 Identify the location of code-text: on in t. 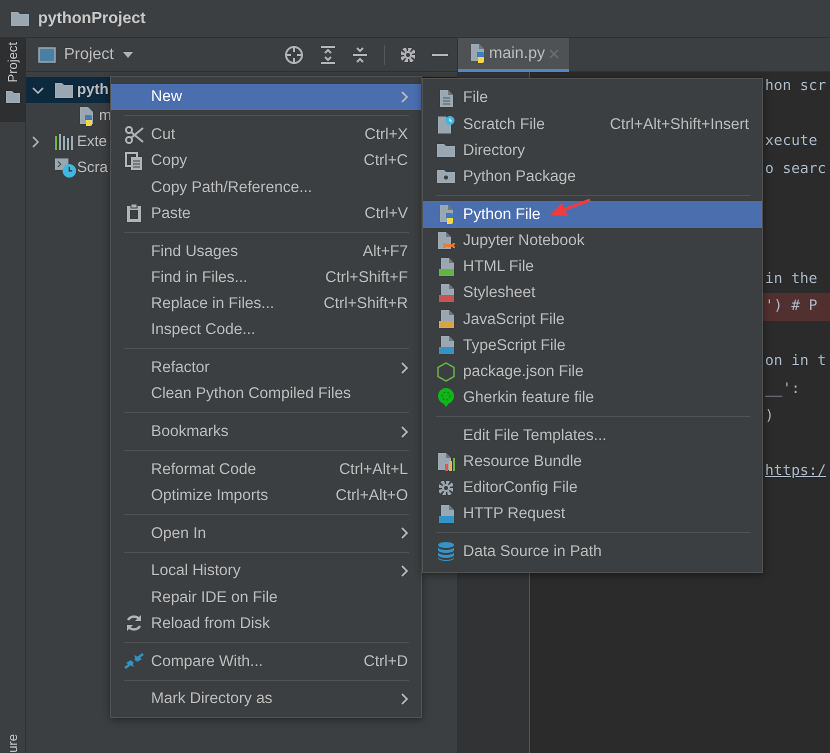
(795, 361).